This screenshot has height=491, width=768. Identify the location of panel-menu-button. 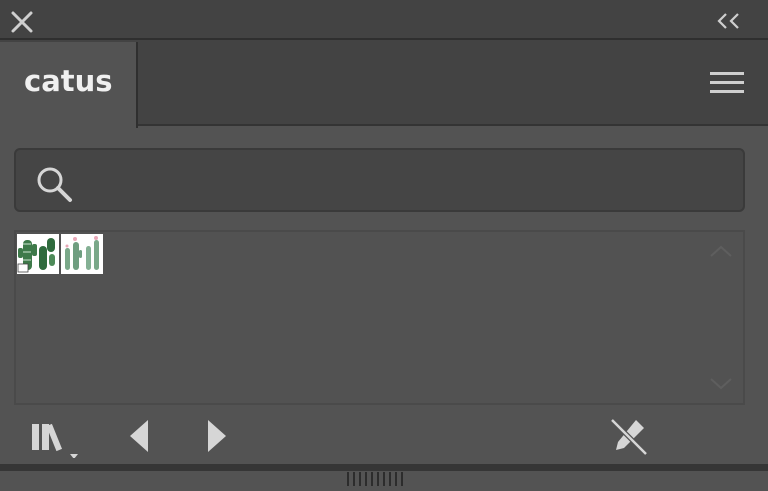
(727, 83).